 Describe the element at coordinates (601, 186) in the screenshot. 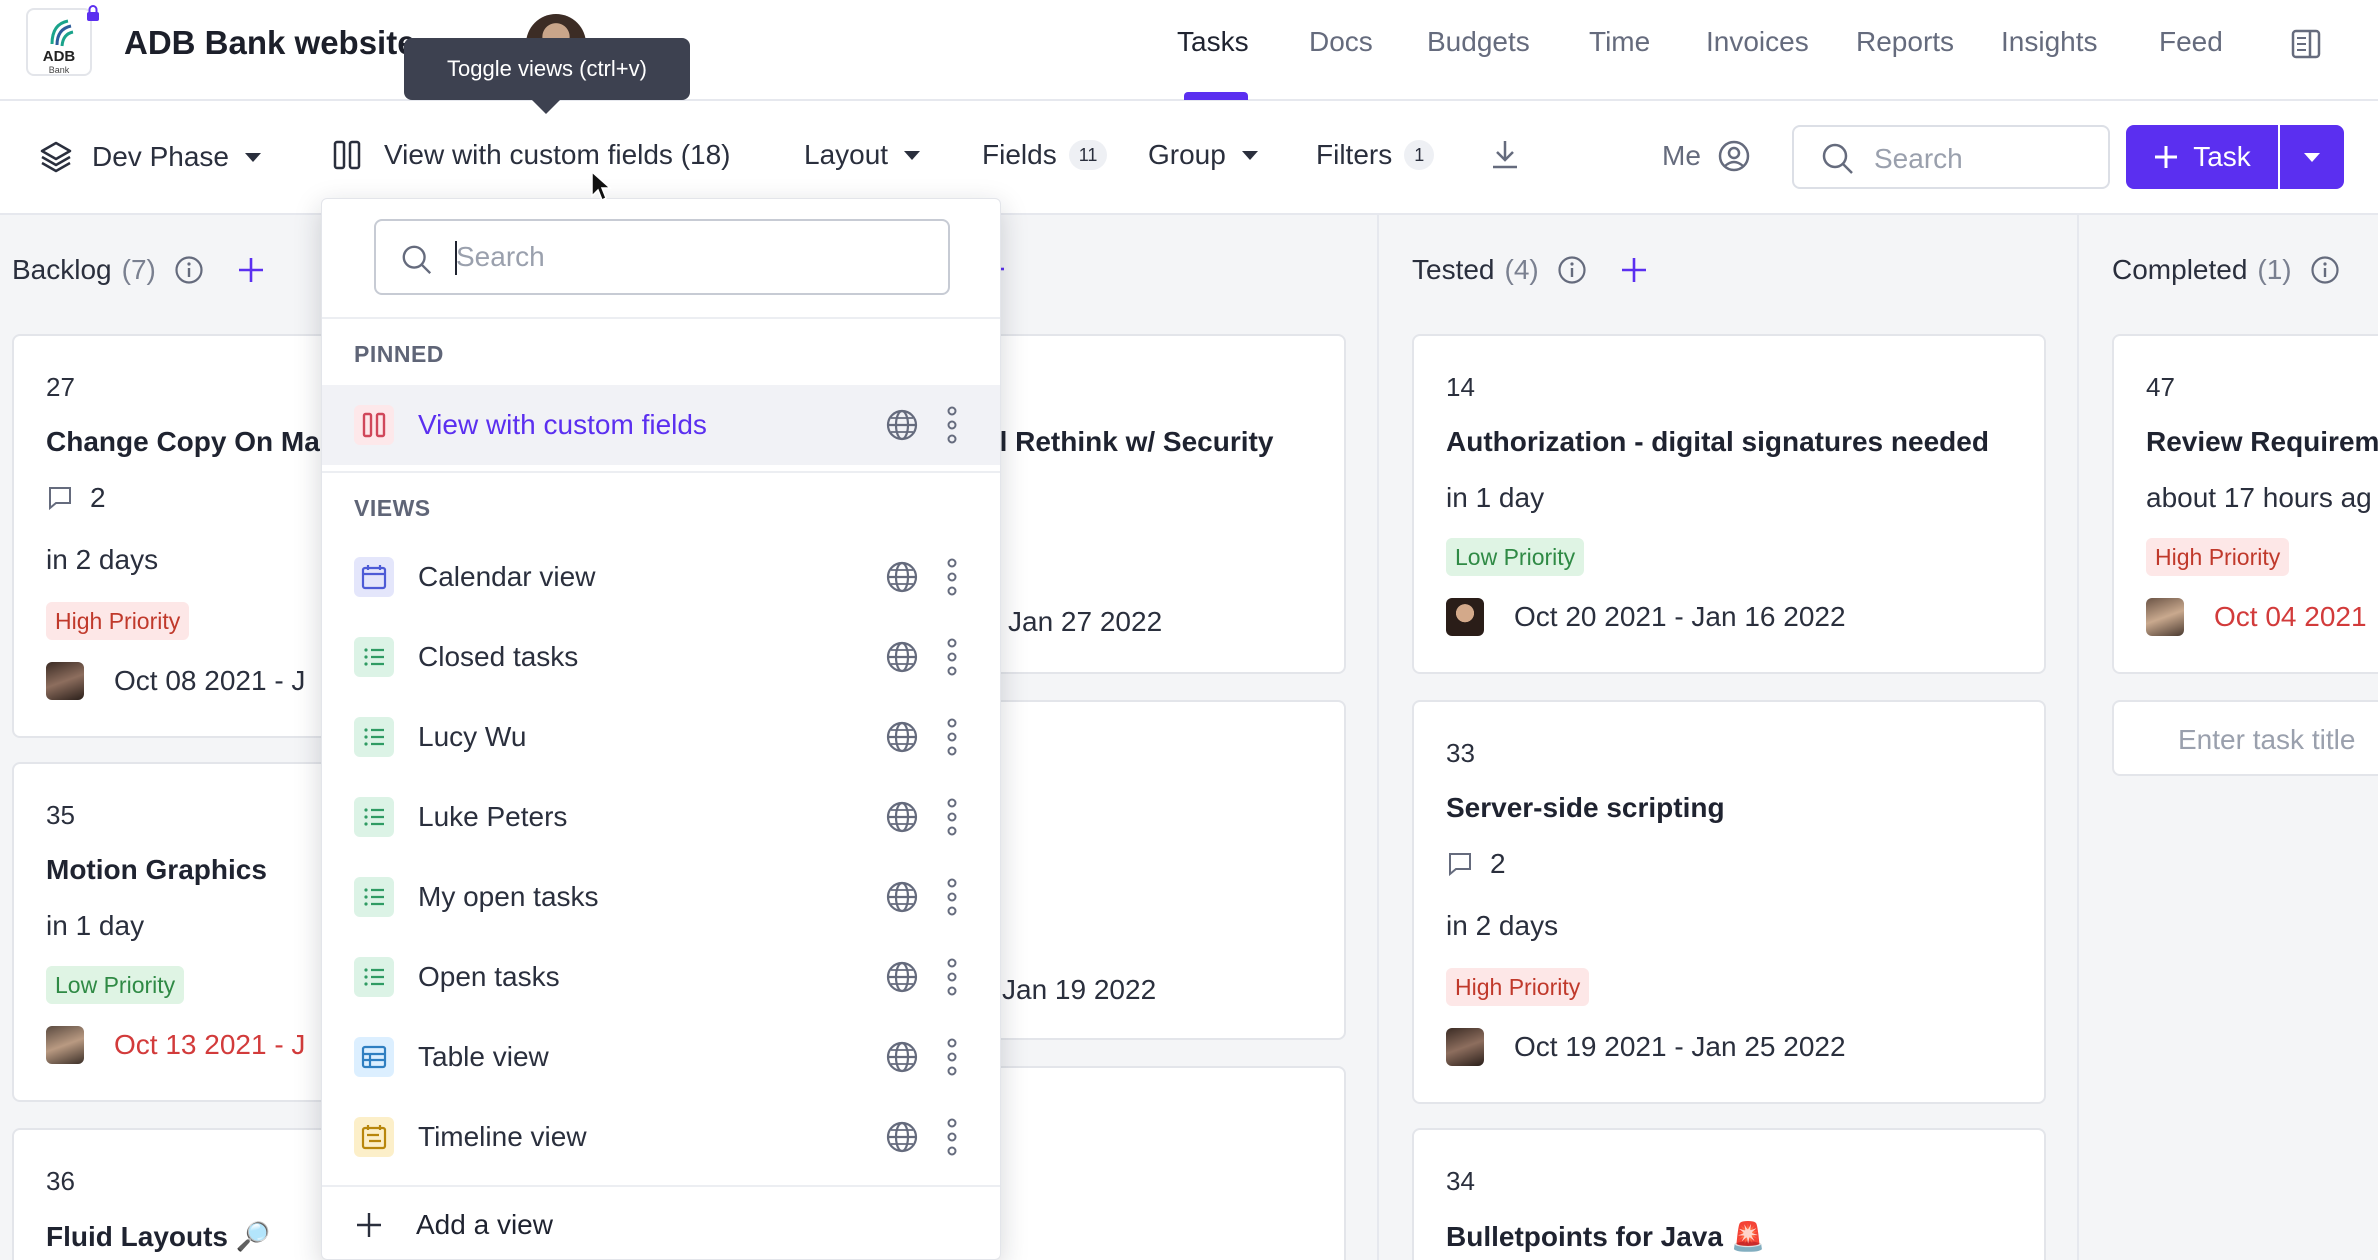

I see `mouse-cursor-icon` at that location.